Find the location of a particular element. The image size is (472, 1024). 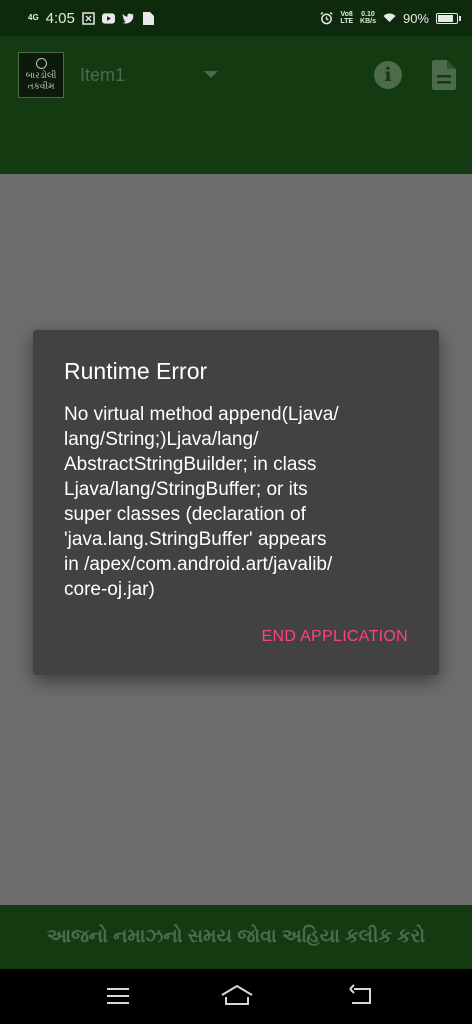

banner-text: આજનો નમાઝનો સમય જોવા અહિયા કલીક કરો is located at coordinates (236, 936).